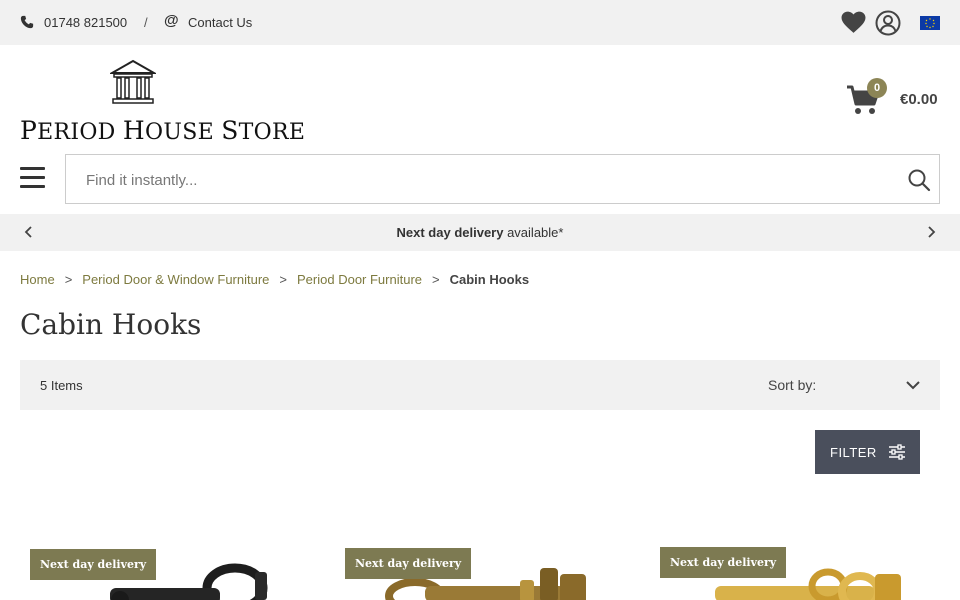 This screenshot has width=960, height=600. I want to click on phone-number-link: 01748 821500, so click(85, 22).